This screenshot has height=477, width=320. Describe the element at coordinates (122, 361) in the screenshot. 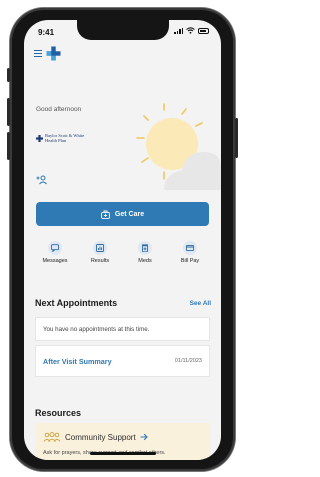

I see `after-visit-summary-card: After Visit Summary 01/11/2023` at that location.